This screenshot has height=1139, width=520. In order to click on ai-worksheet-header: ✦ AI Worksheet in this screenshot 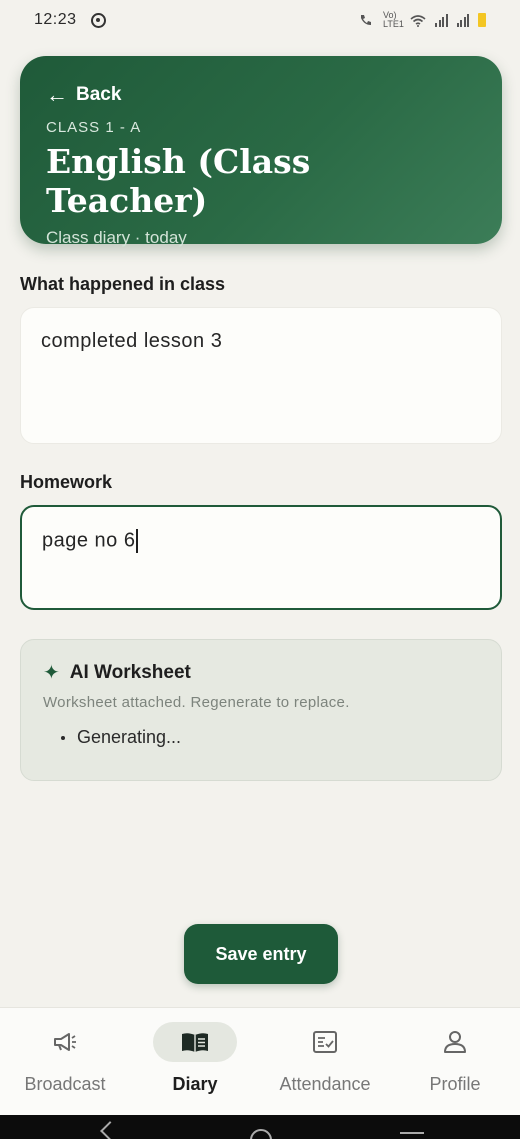, I will do `click(261, 673)`.